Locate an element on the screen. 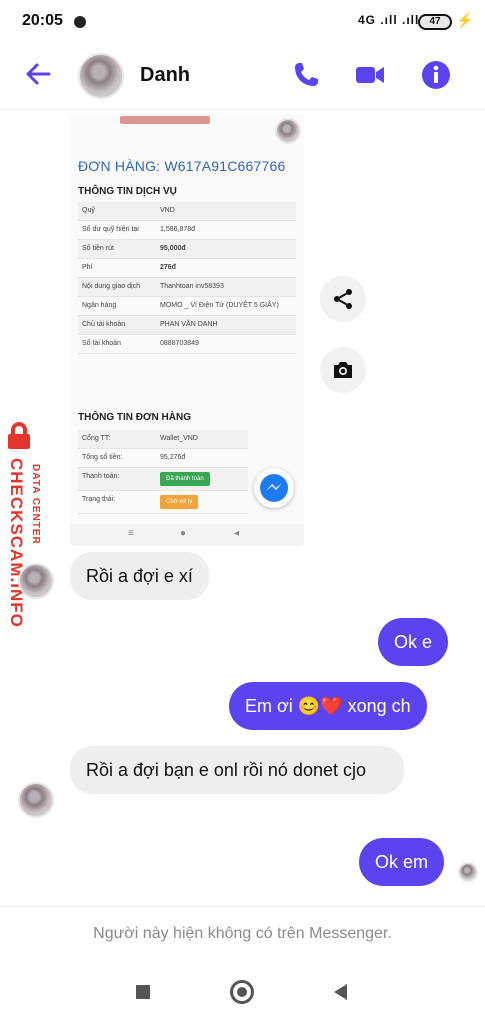 This screenshot has width=485, height=1024. outgoing-message: Em ơi 😊❤️ xong ch is located at coordinates (328, 706).